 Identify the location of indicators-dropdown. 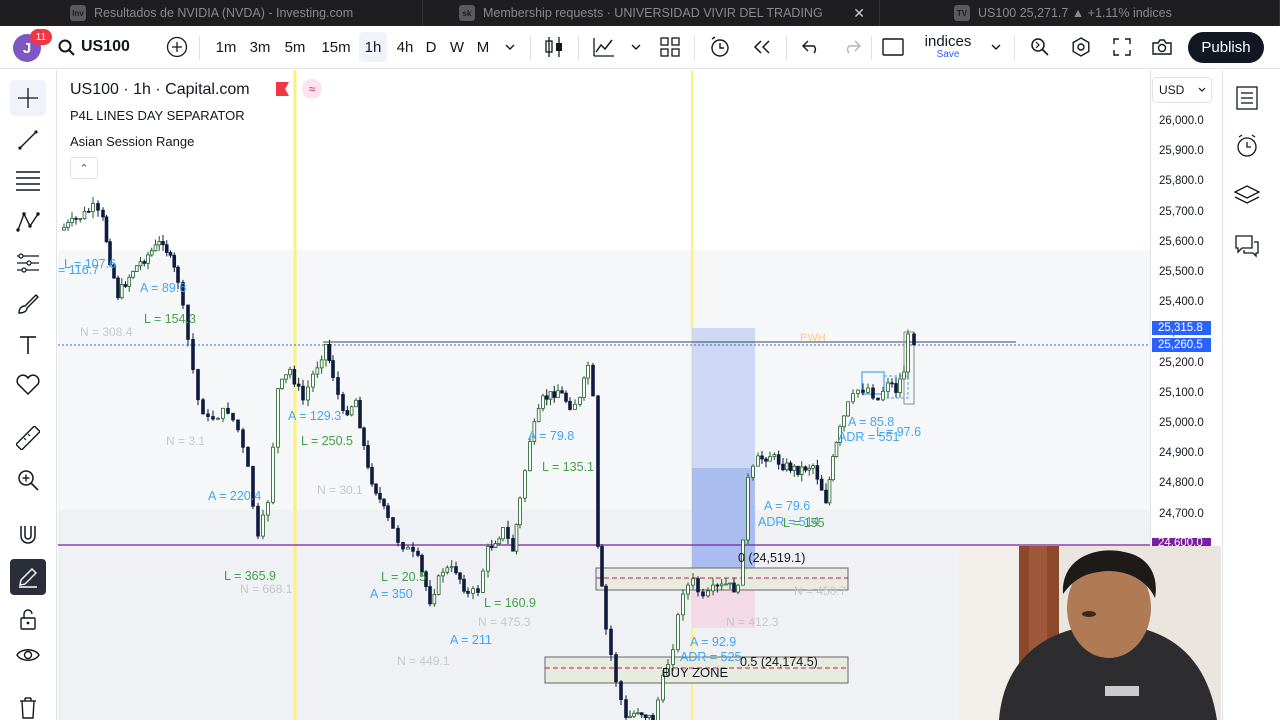
(636, 47).